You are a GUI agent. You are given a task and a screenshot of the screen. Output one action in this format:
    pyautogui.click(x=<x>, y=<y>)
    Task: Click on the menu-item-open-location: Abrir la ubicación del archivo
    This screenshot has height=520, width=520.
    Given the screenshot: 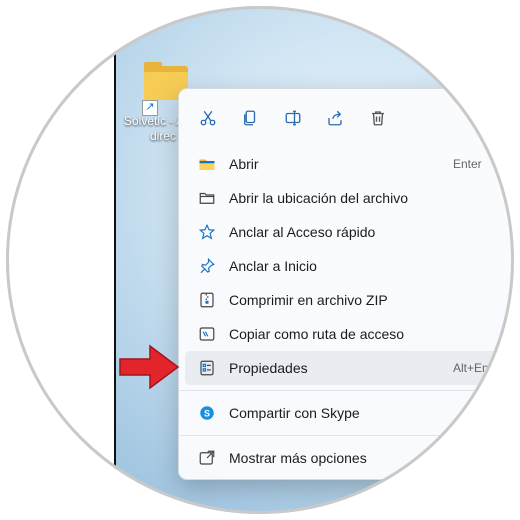 What is the action you would take?
    pyautogui.click(x=349, y=198)
    